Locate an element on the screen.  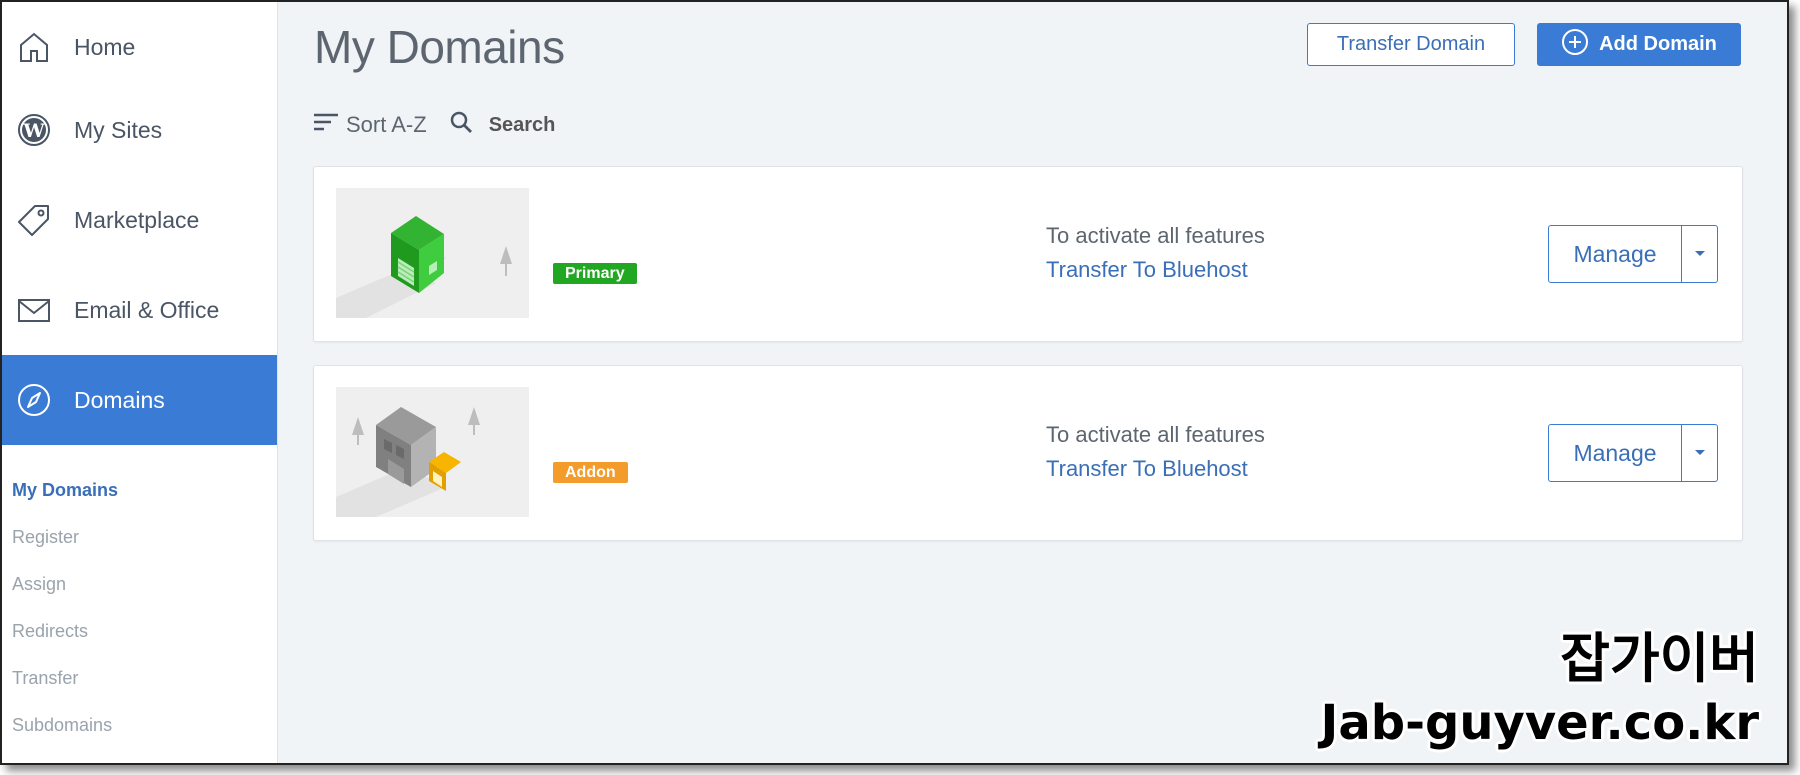
plus-circle-icon is located at coordinates (1575, 45).